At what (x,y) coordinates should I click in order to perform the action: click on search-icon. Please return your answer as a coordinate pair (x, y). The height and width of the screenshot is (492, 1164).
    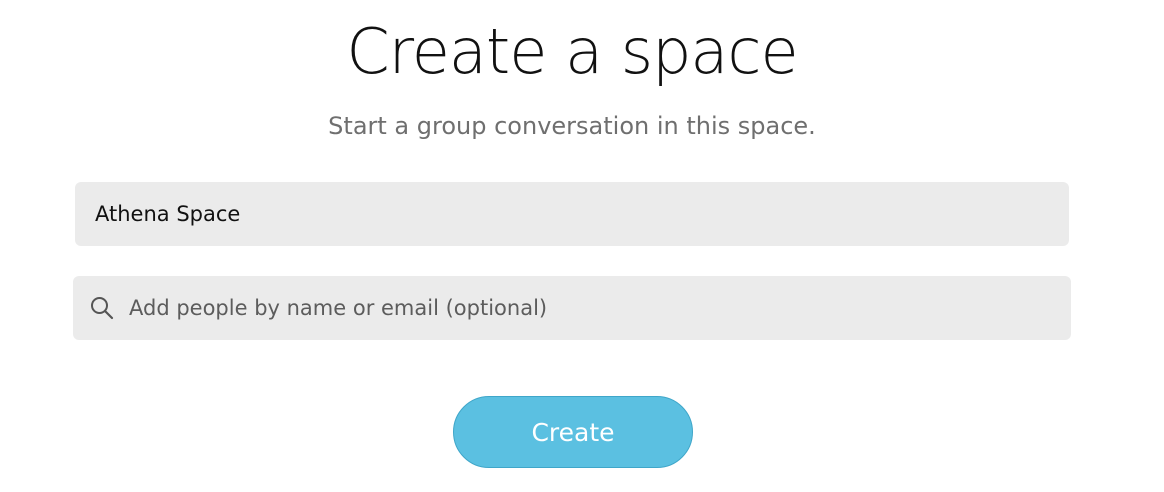
    Looking at the image, I should click on (102, 308).